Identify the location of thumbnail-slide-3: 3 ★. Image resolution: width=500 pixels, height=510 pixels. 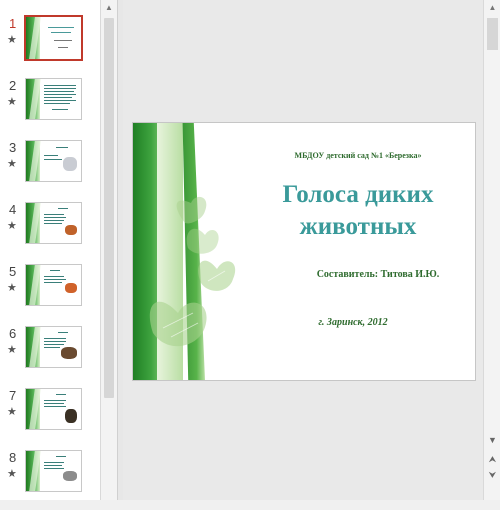
(50, 170).